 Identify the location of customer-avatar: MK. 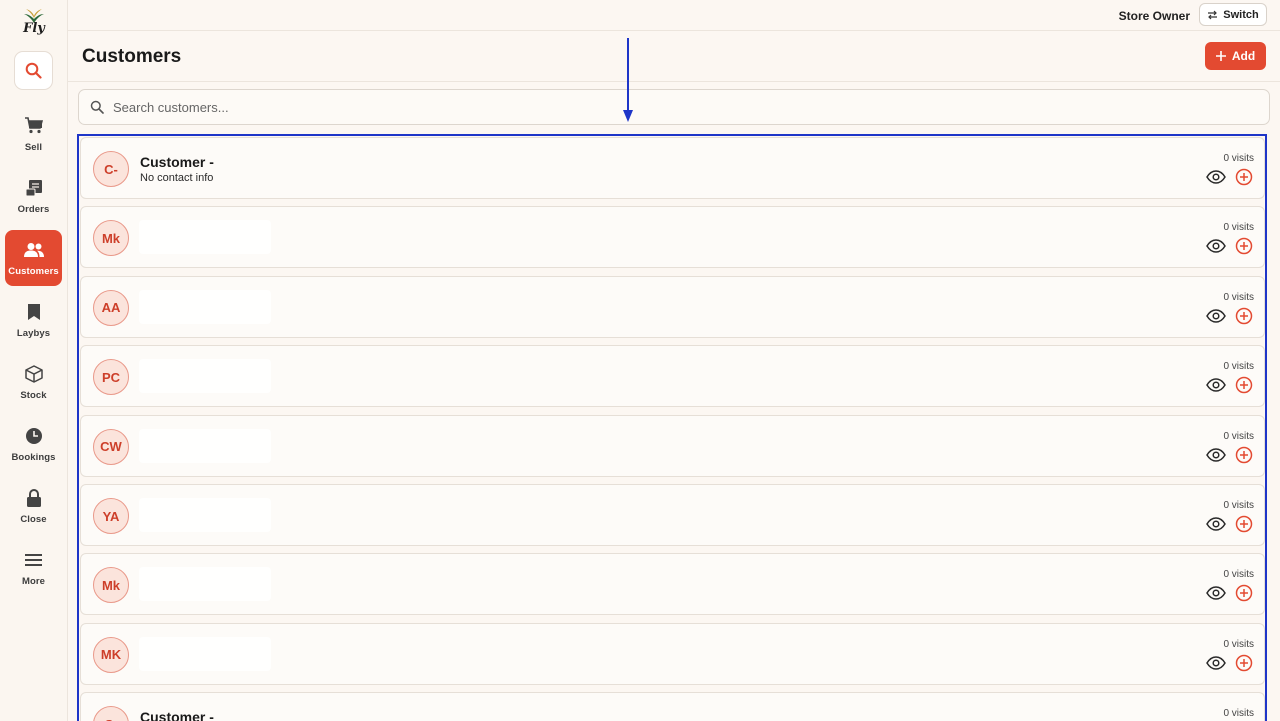
(111, 654).